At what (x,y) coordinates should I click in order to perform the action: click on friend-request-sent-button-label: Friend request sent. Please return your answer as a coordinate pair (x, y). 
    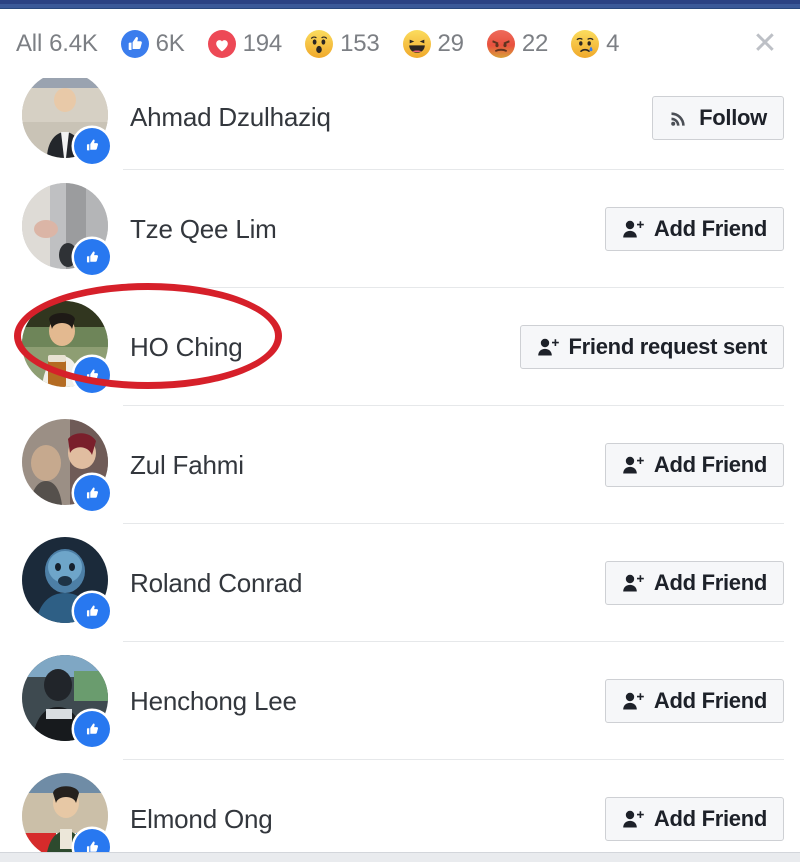
    Looking at the image, I should click on (668, 346).